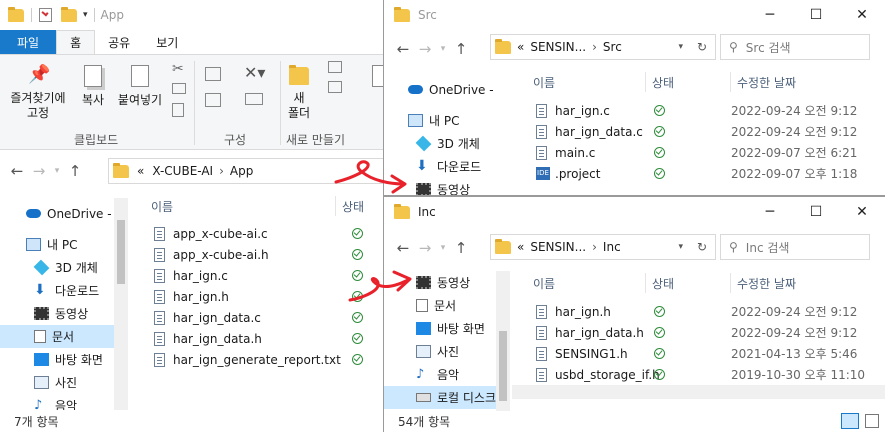 The height and width of the screenshot is (432, 885). I want to click on quick-access-dropdown-icon: ▾, so click(85, 15).